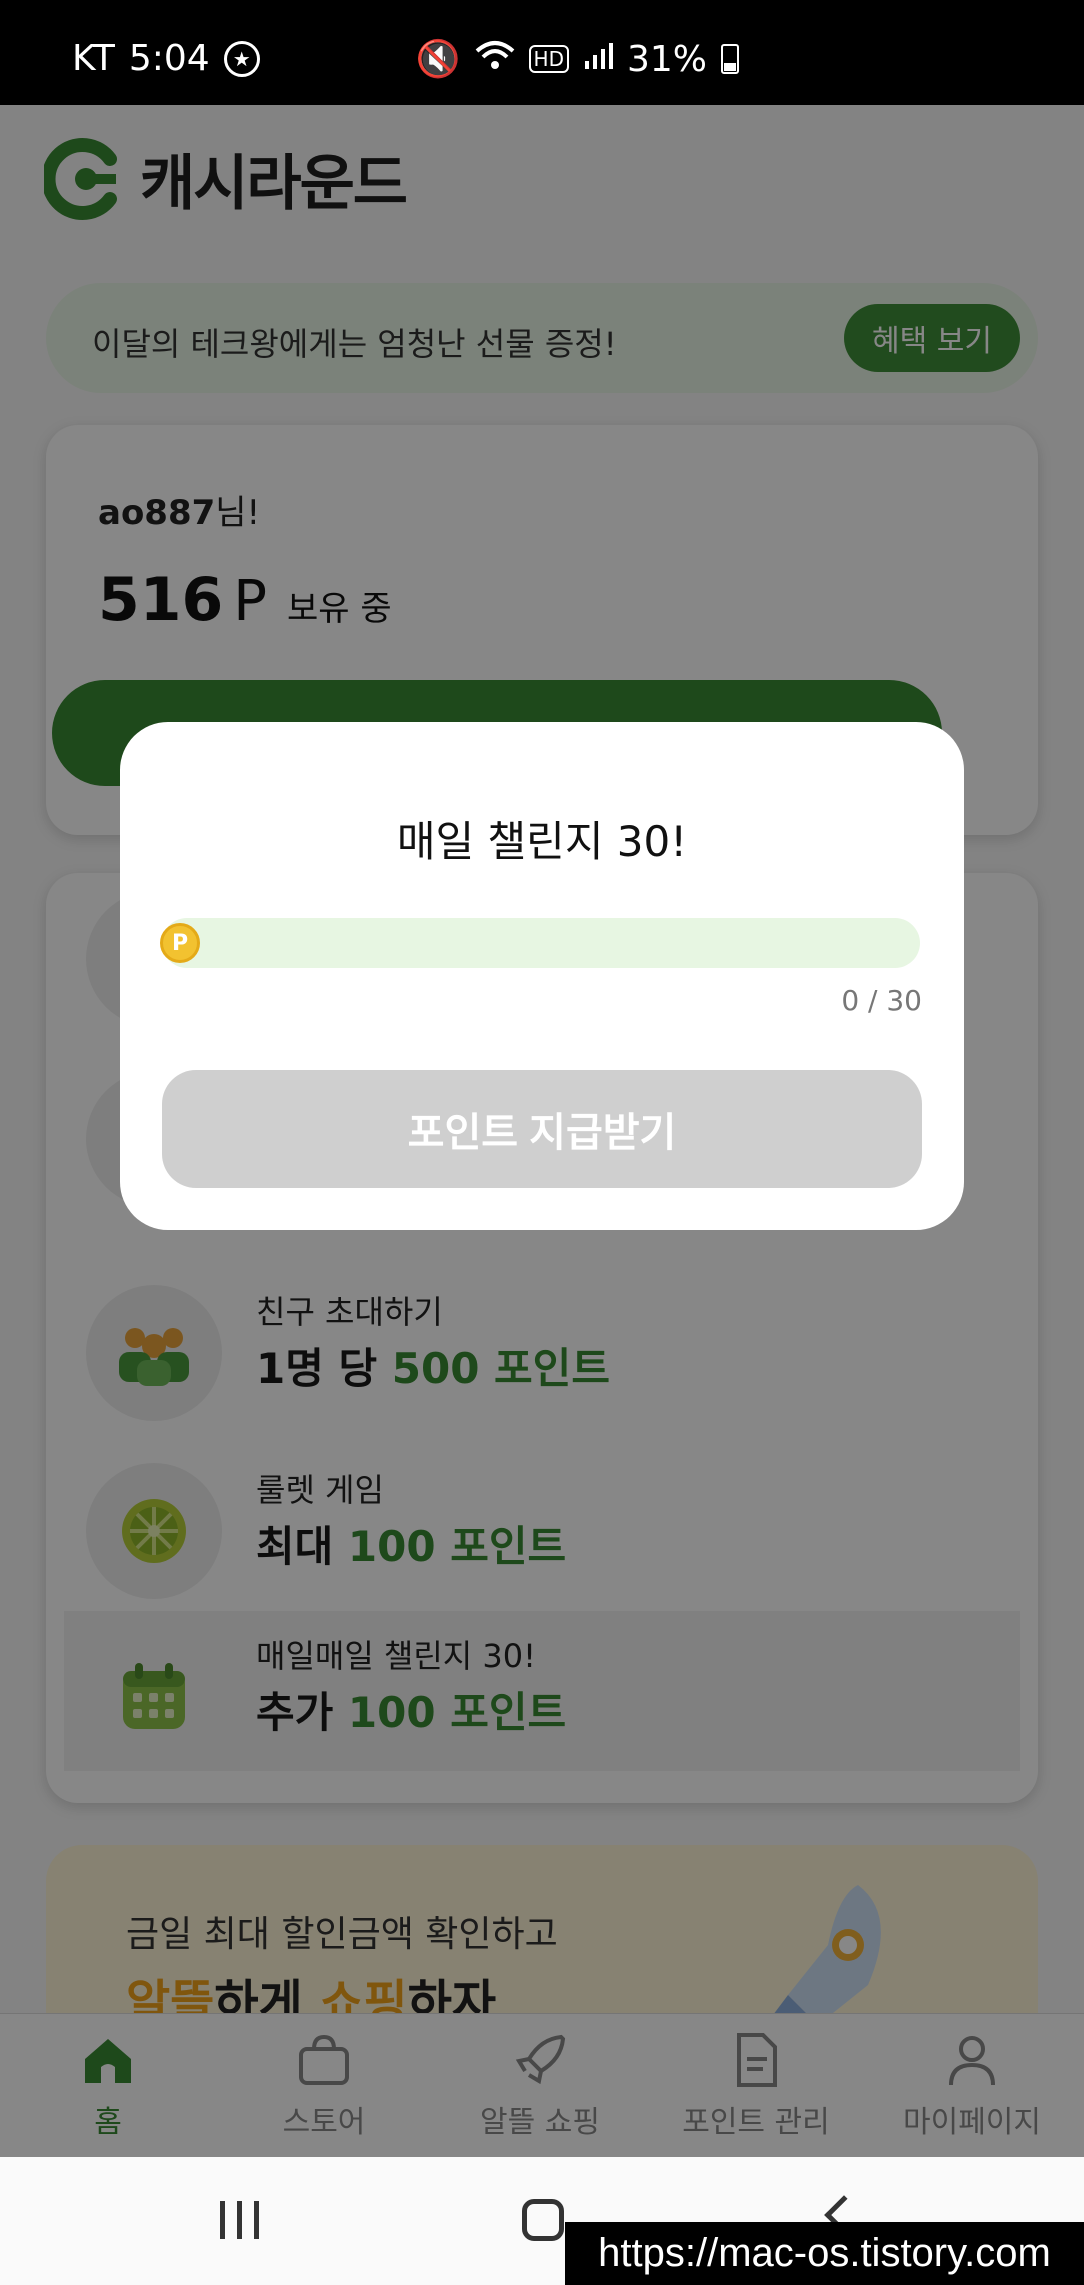  I want to click on battery-percent: 31%, so click(666, 59).